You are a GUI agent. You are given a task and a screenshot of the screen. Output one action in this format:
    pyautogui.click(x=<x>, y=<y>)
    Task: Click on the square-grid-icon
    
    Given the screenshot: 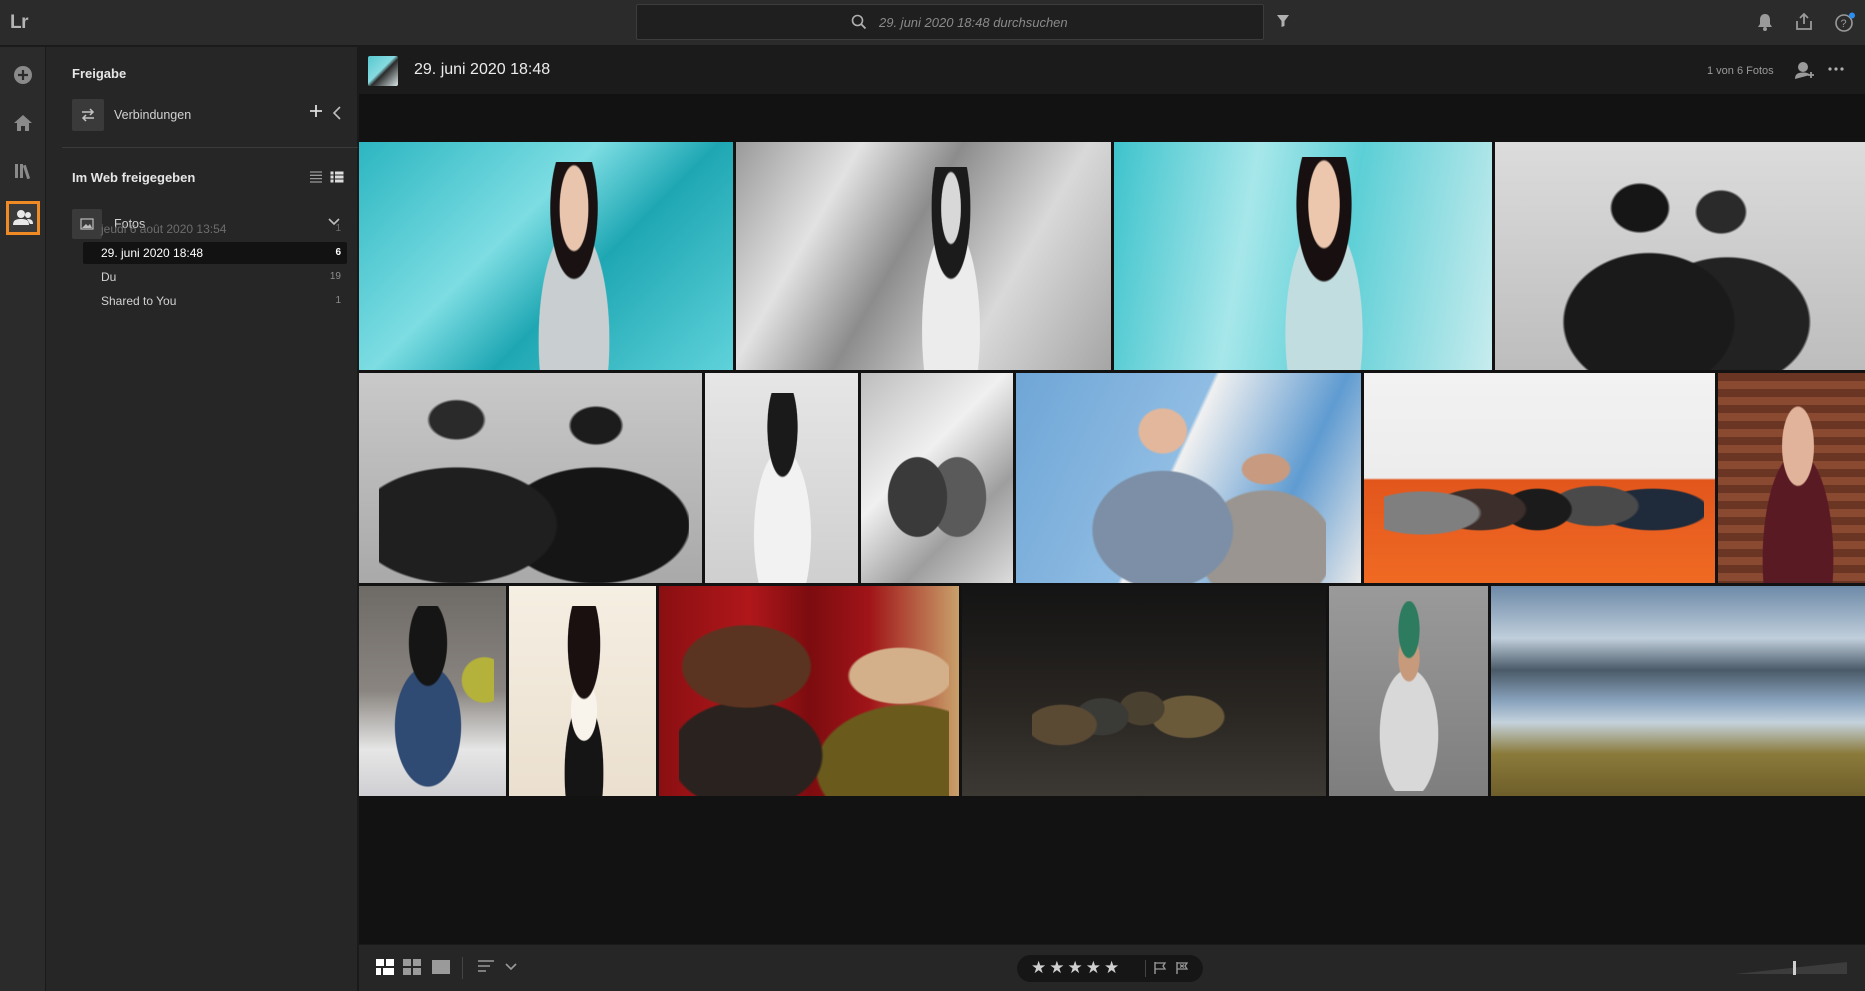 What is the action you would take?
    pyautogui.click(x=412, y=967)
    